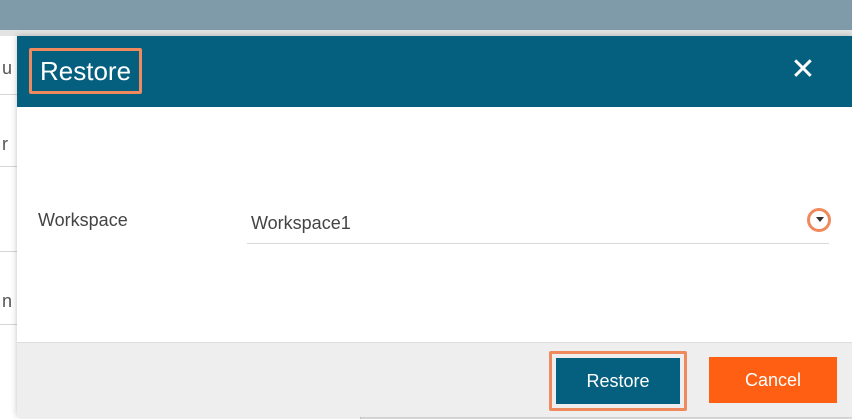  I want to click on dialog-title: Restore, so click(86, 71).